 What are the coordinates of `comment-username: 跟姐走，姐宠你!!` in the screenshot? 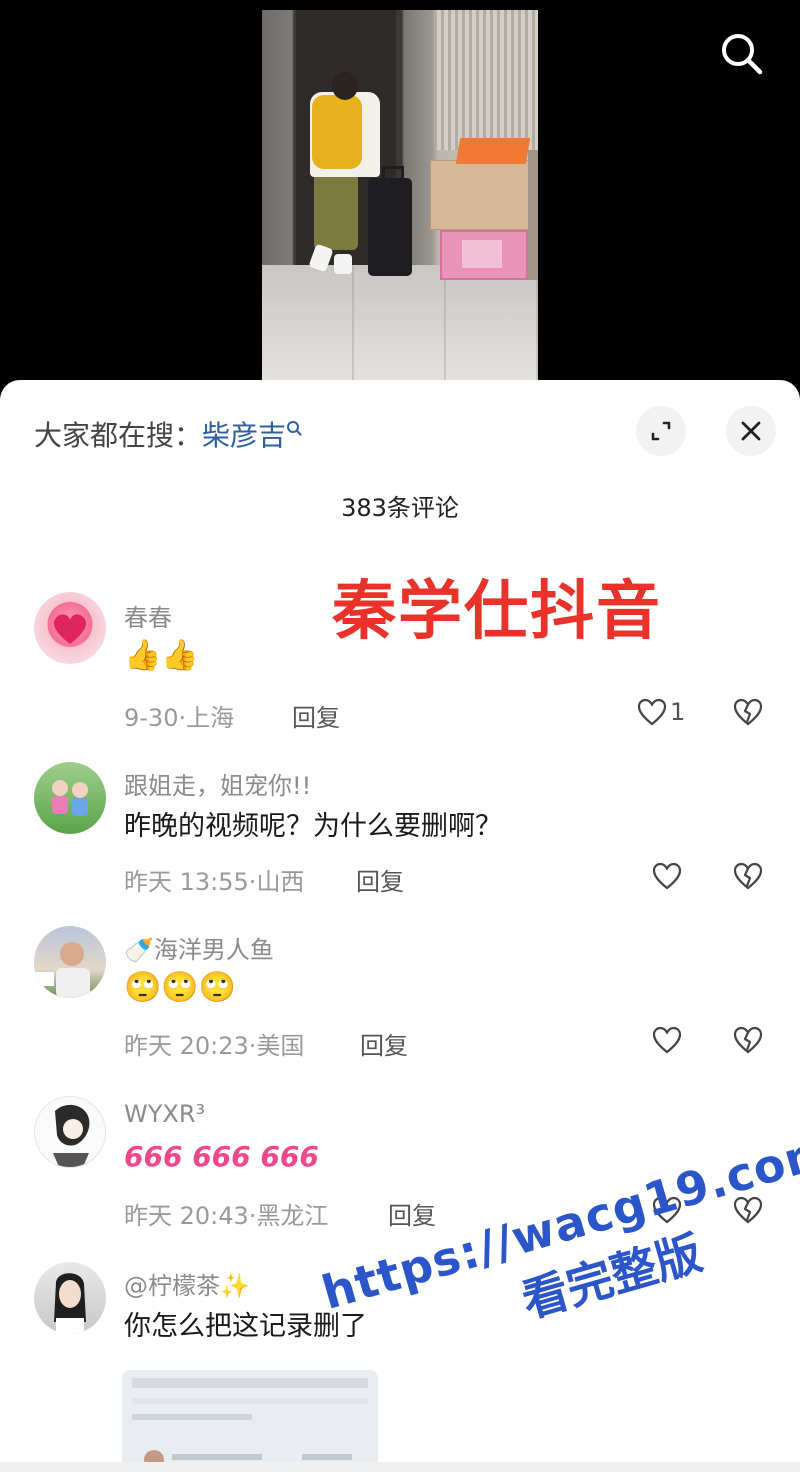 It's located at (217, 783).